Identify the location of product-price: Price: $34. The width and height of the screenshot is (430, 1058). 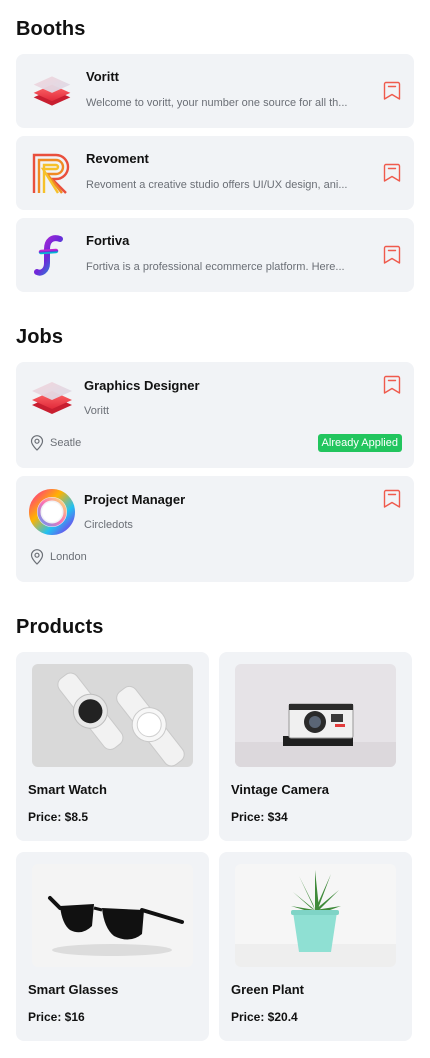
(259, 817).